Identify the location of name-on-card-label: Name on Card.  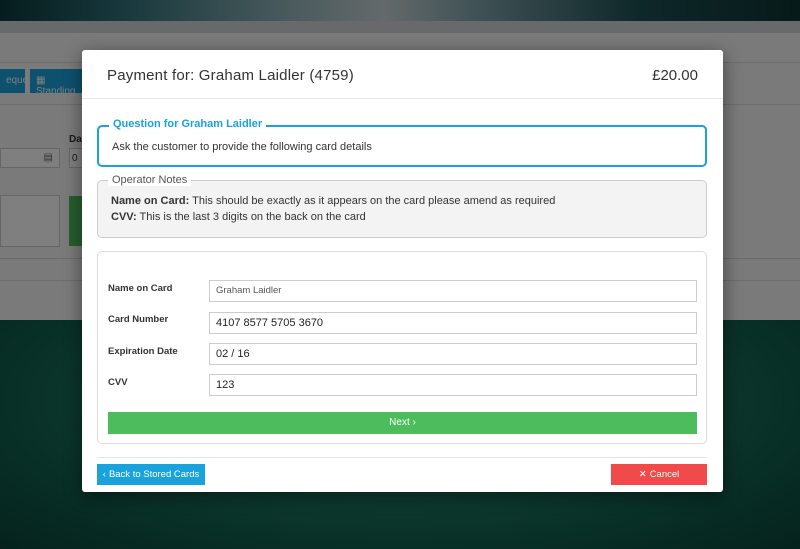
(140, 288).